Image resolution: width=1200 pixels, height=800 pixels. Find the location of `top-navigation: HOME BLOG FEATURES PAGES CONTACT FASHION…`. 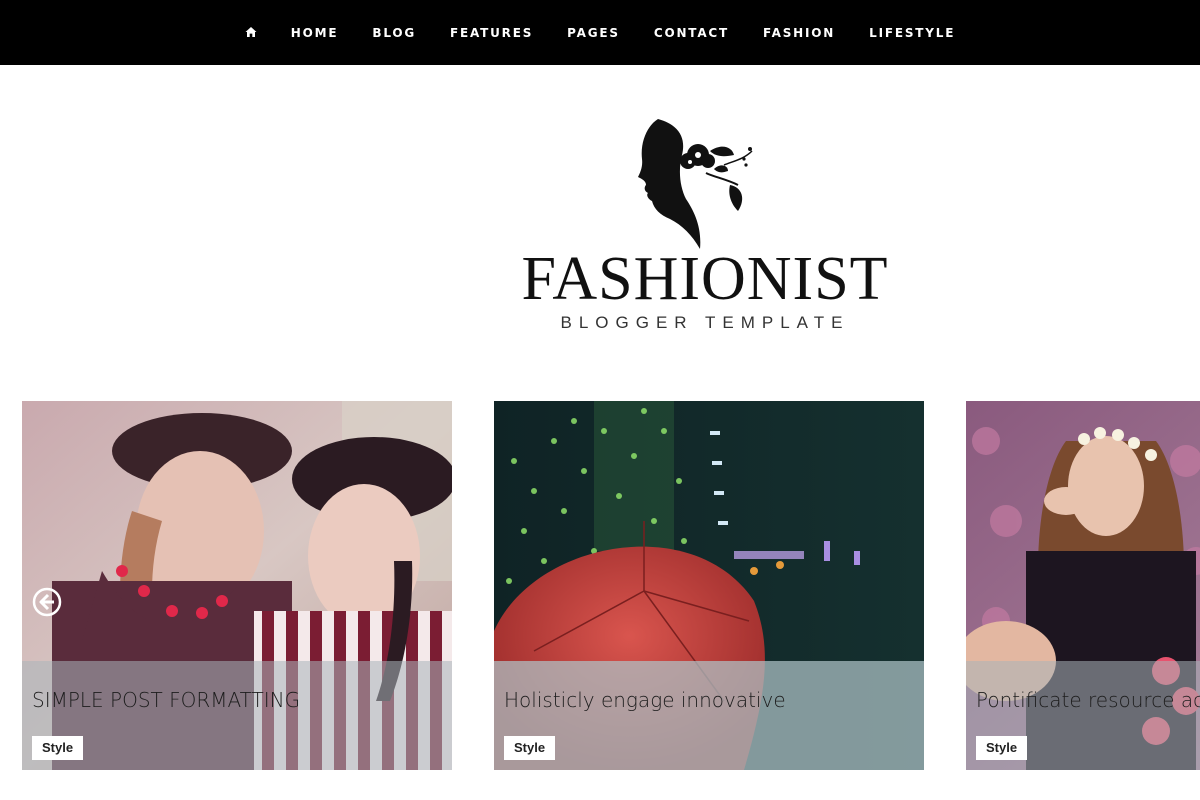

top-navigation: HOME BLOG FEATURES PAGES CONTACT FASHION… is located at coordinates (600, 32).